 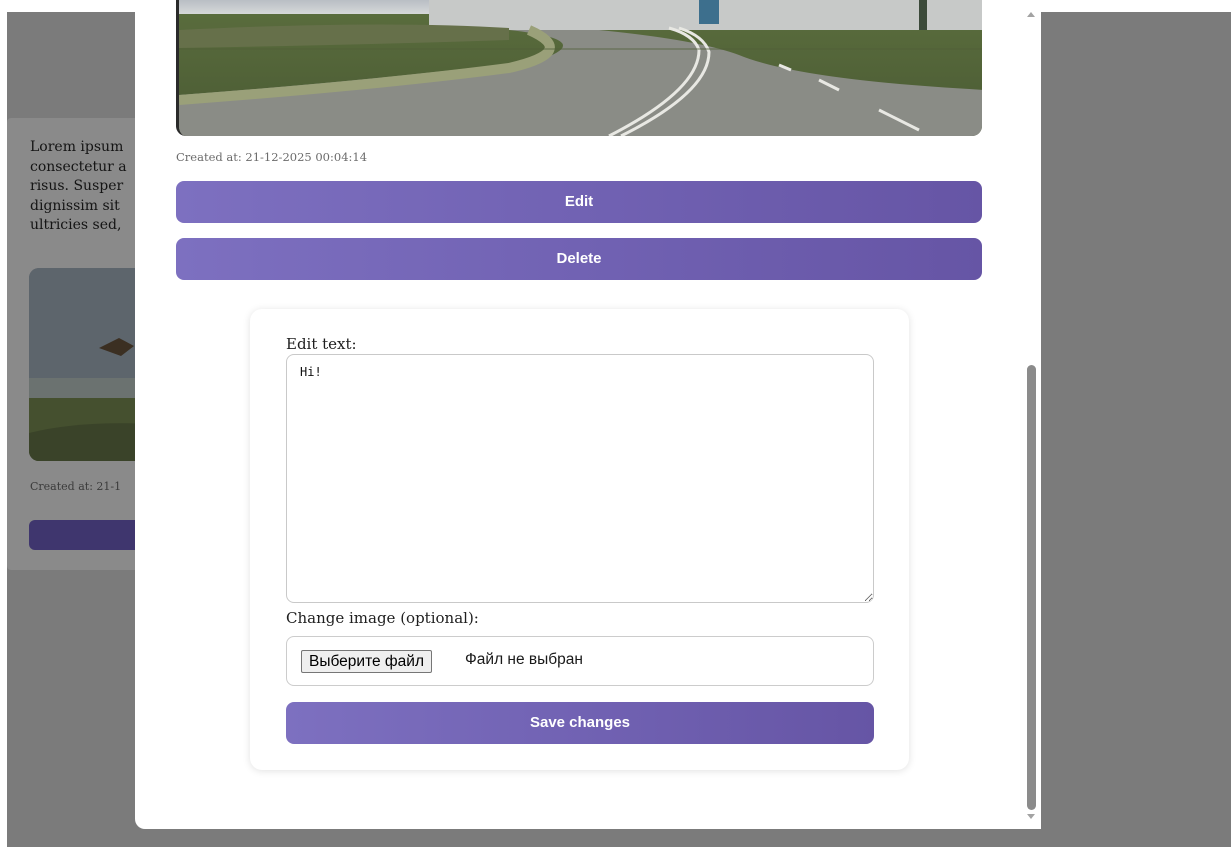 I want to click on edit-button: Edit, so click(x=579, y=202).